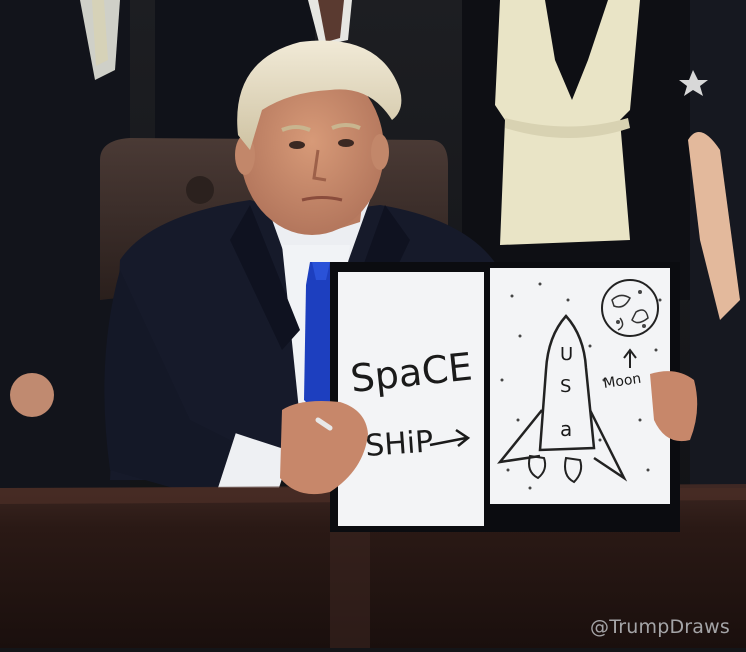 This screenshot has width=746, height=652. I want to click on right-page, so click(580, 386).